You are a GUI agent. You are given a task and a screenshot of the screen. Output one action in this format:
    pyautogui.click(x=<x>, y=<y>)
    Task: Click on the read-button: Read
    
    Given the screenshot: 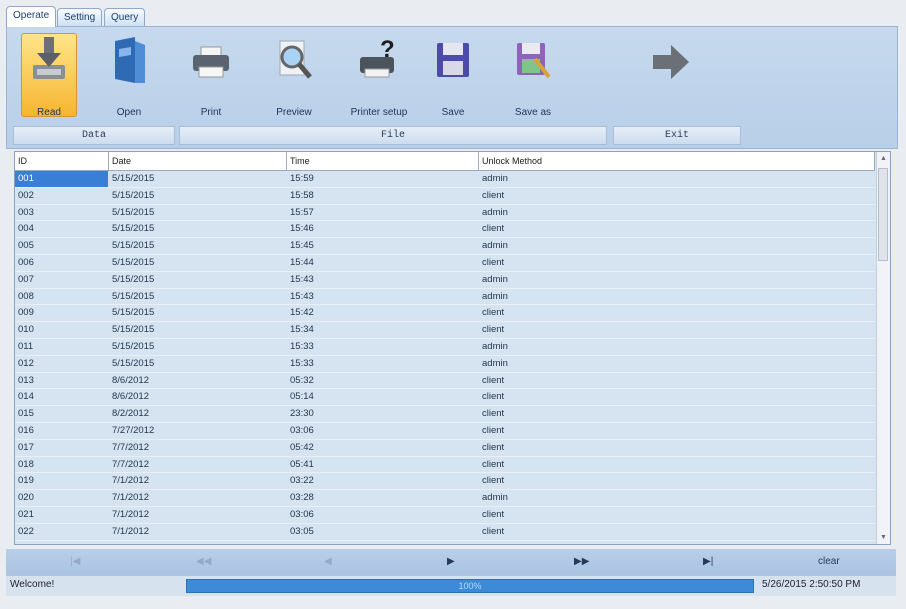 What is the action you would take?
    pyautogui.click(x=49, y=74)
    